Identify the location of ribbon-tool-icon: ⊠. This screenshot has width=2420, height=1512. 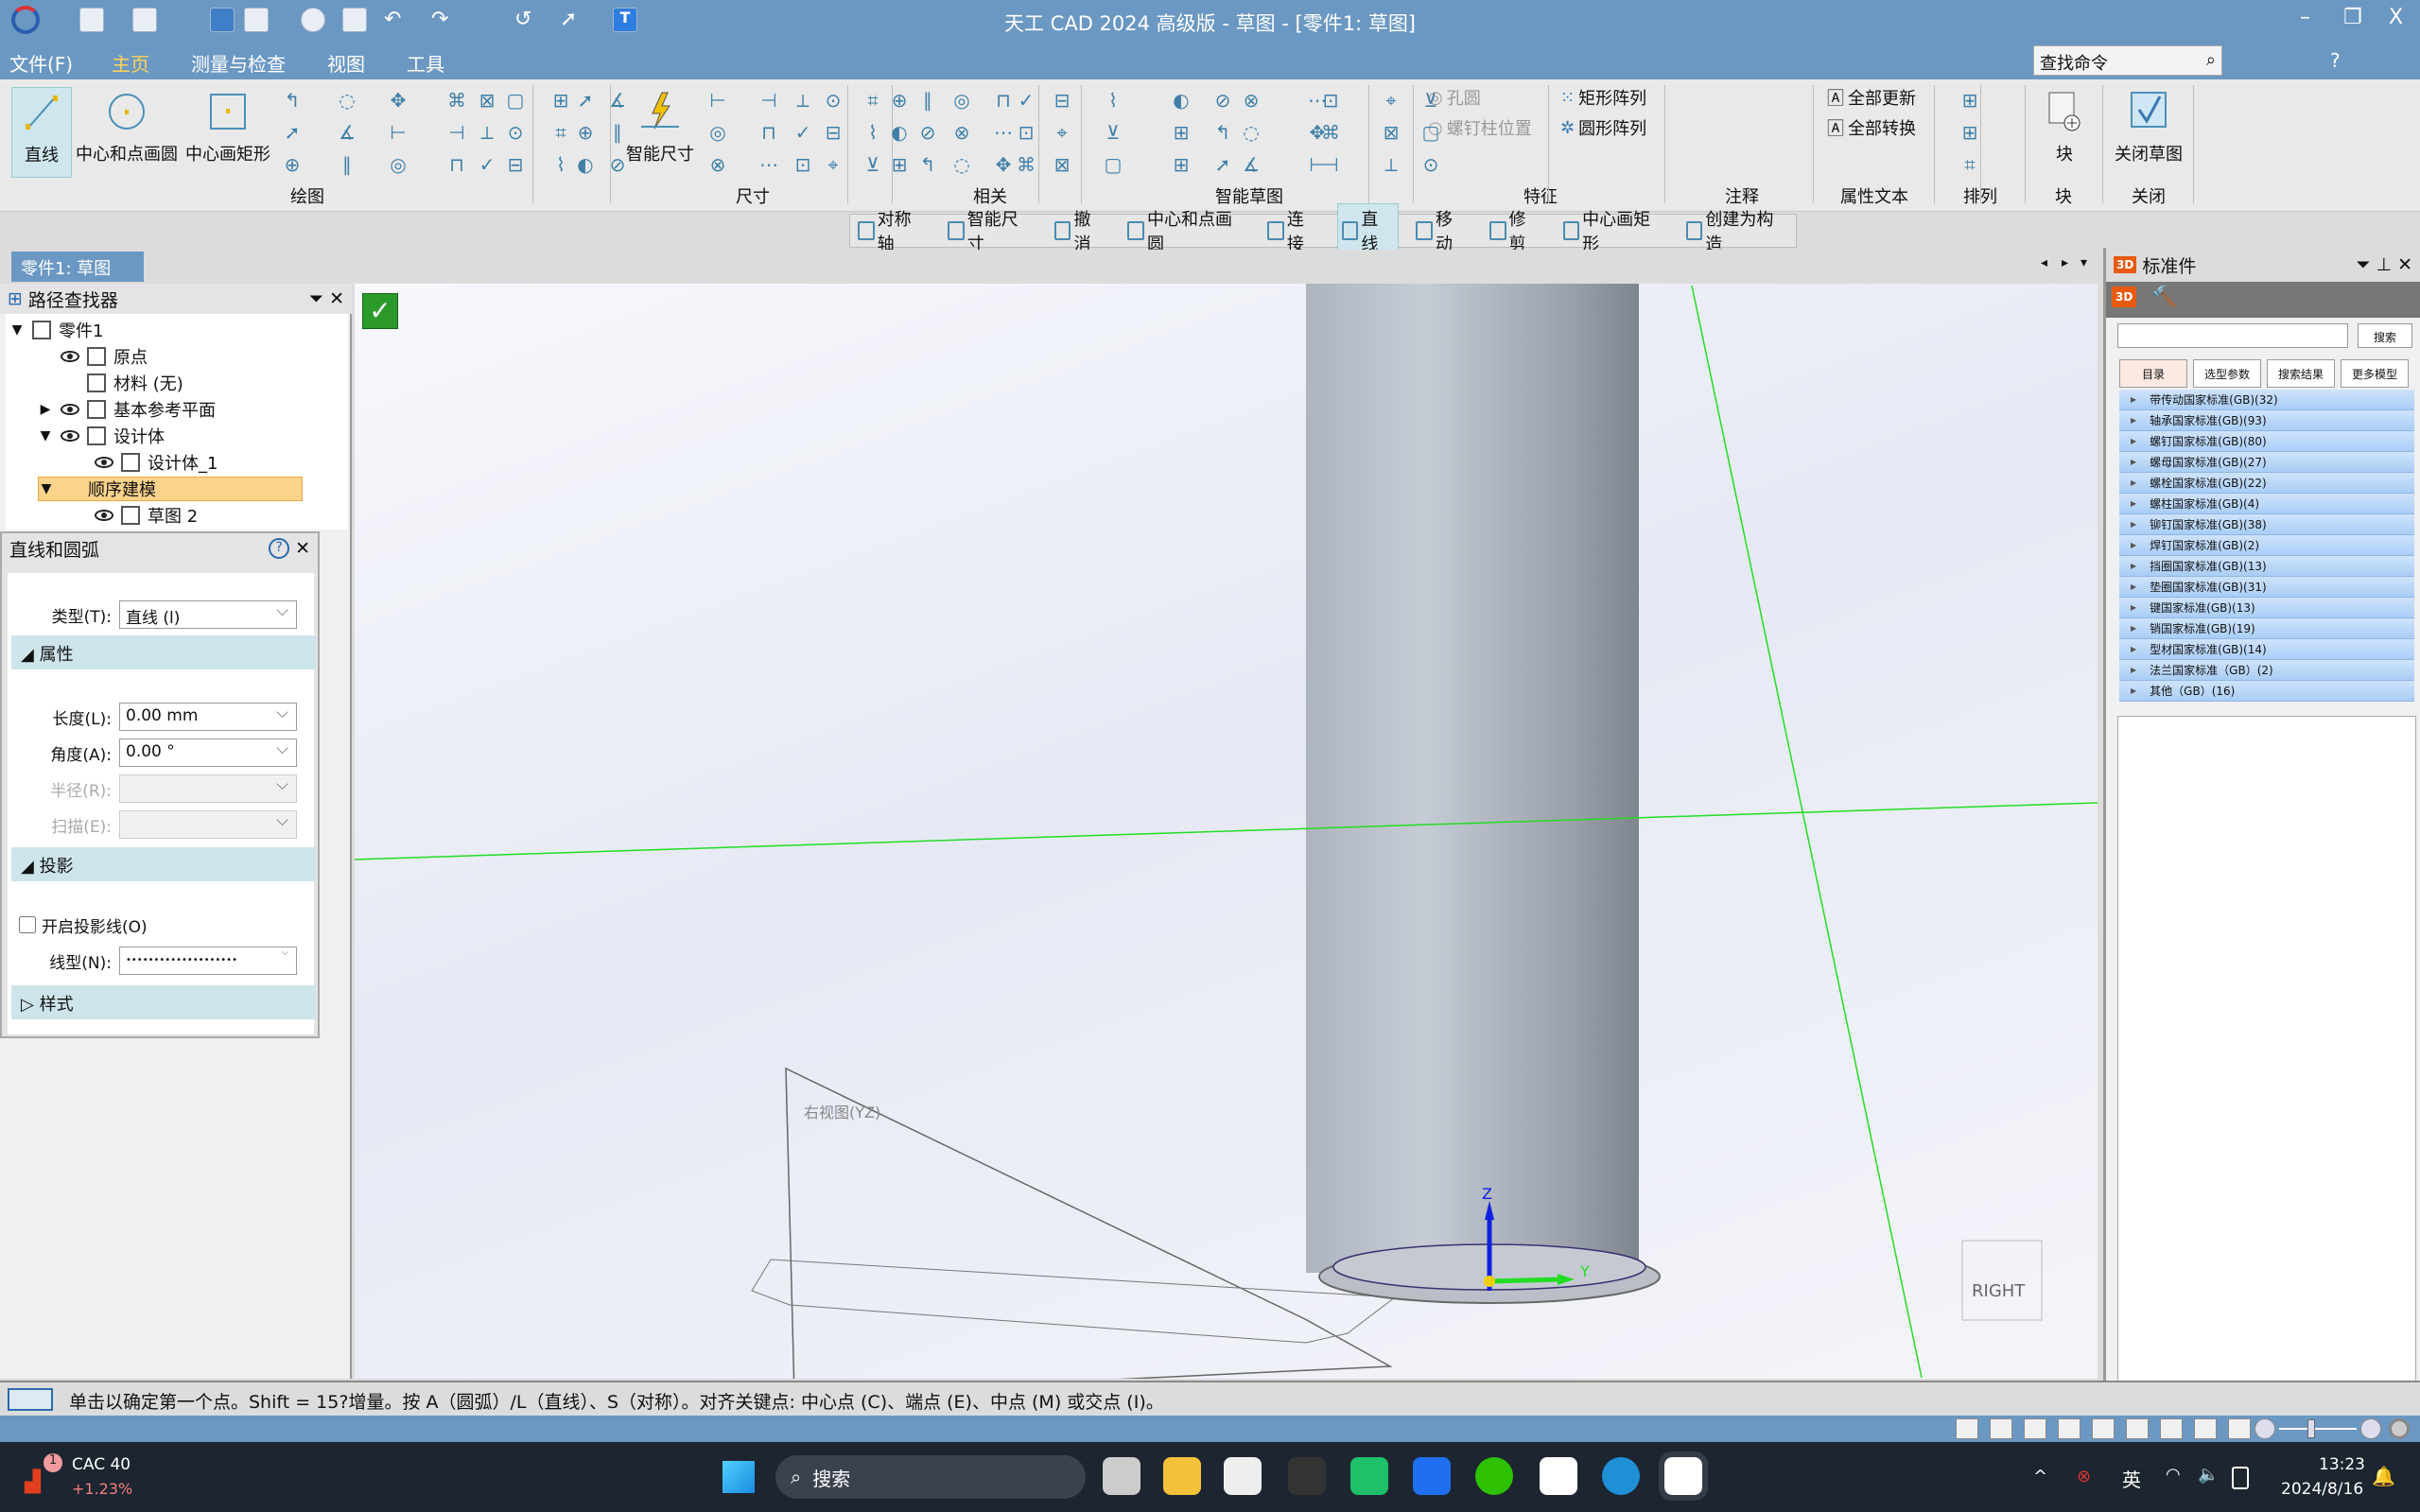
(487, 101).